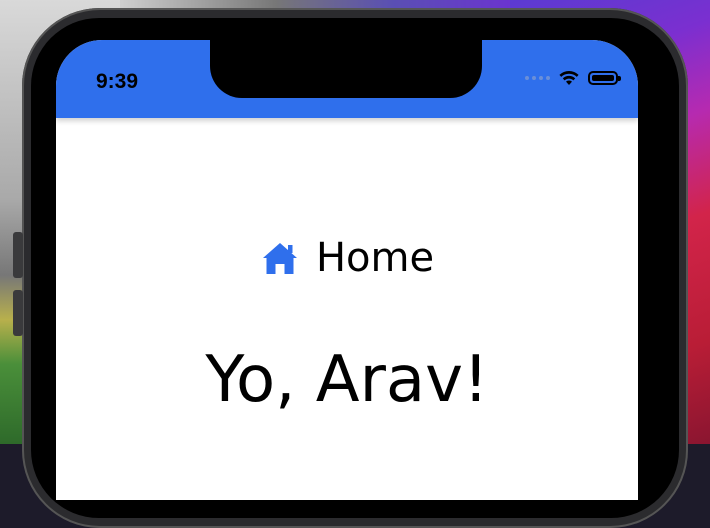  I want to click on nav-home: Home, so click(347, 258).